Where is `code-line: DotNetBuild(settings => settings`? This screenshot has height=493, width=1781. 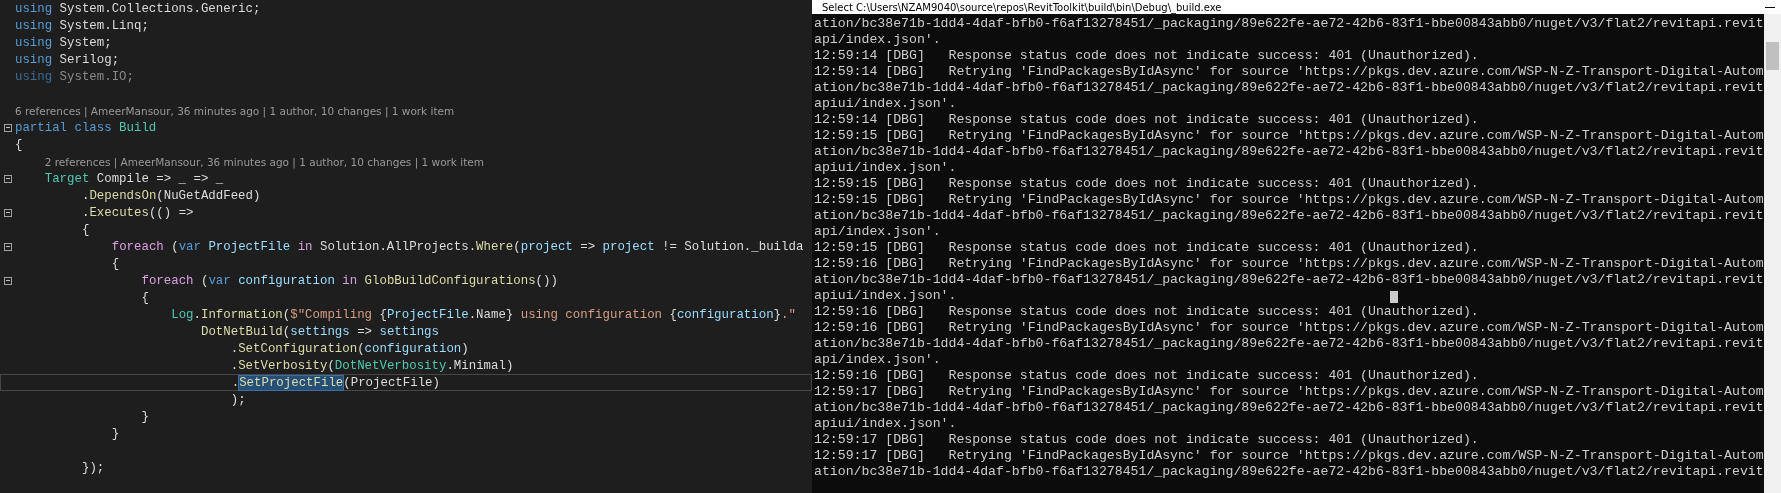 code-line: DotNetBuild(settings => settings is located at coordinates (320, 331).